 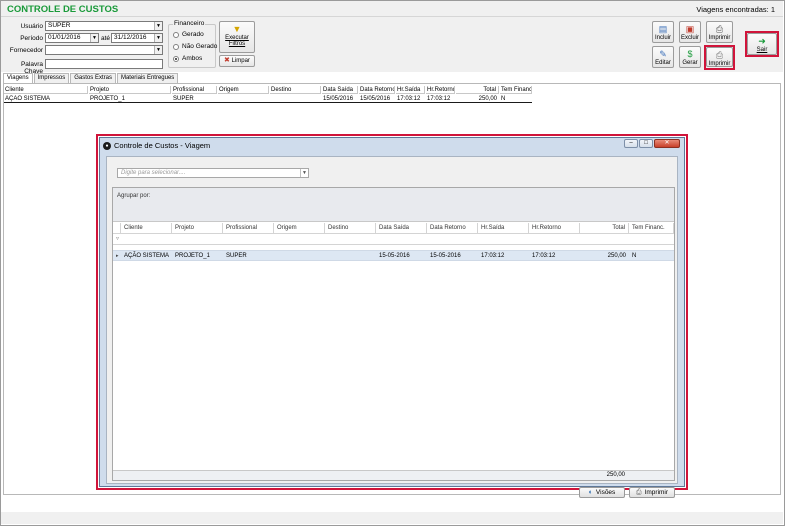 What do you see at coordinates (104, 50) in the screenshot?
I see `supplier-select: ▼` at bounding box center [104, 50].